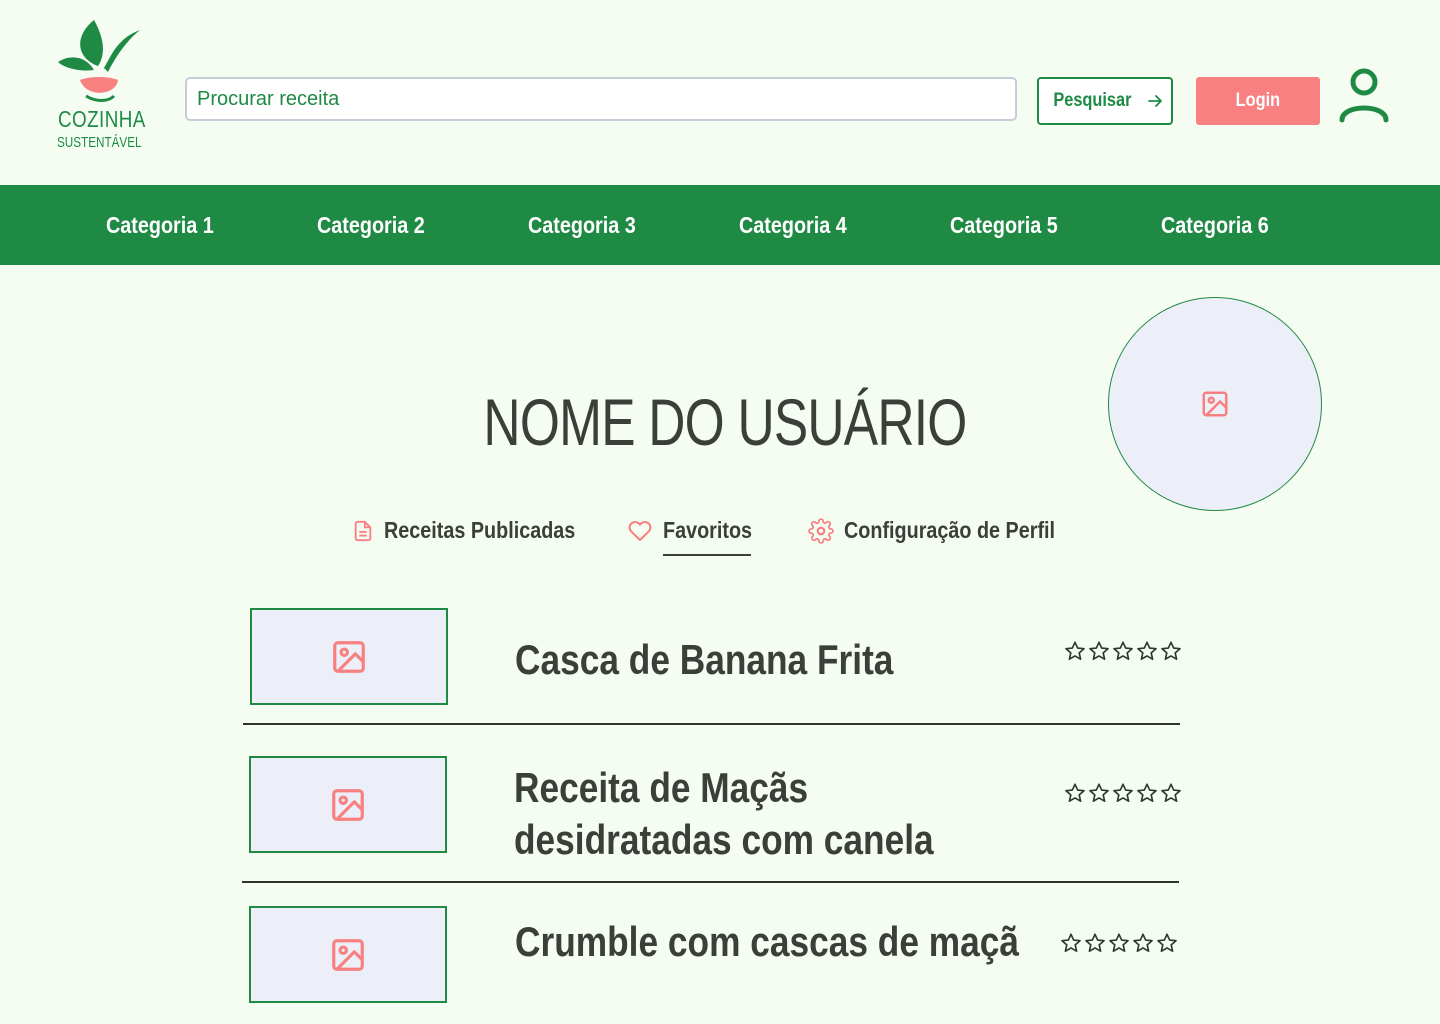  Describe the element at coordinates (1215, 225) in the screenshot. I see `nav-category-6: Categoria 6` at that location.